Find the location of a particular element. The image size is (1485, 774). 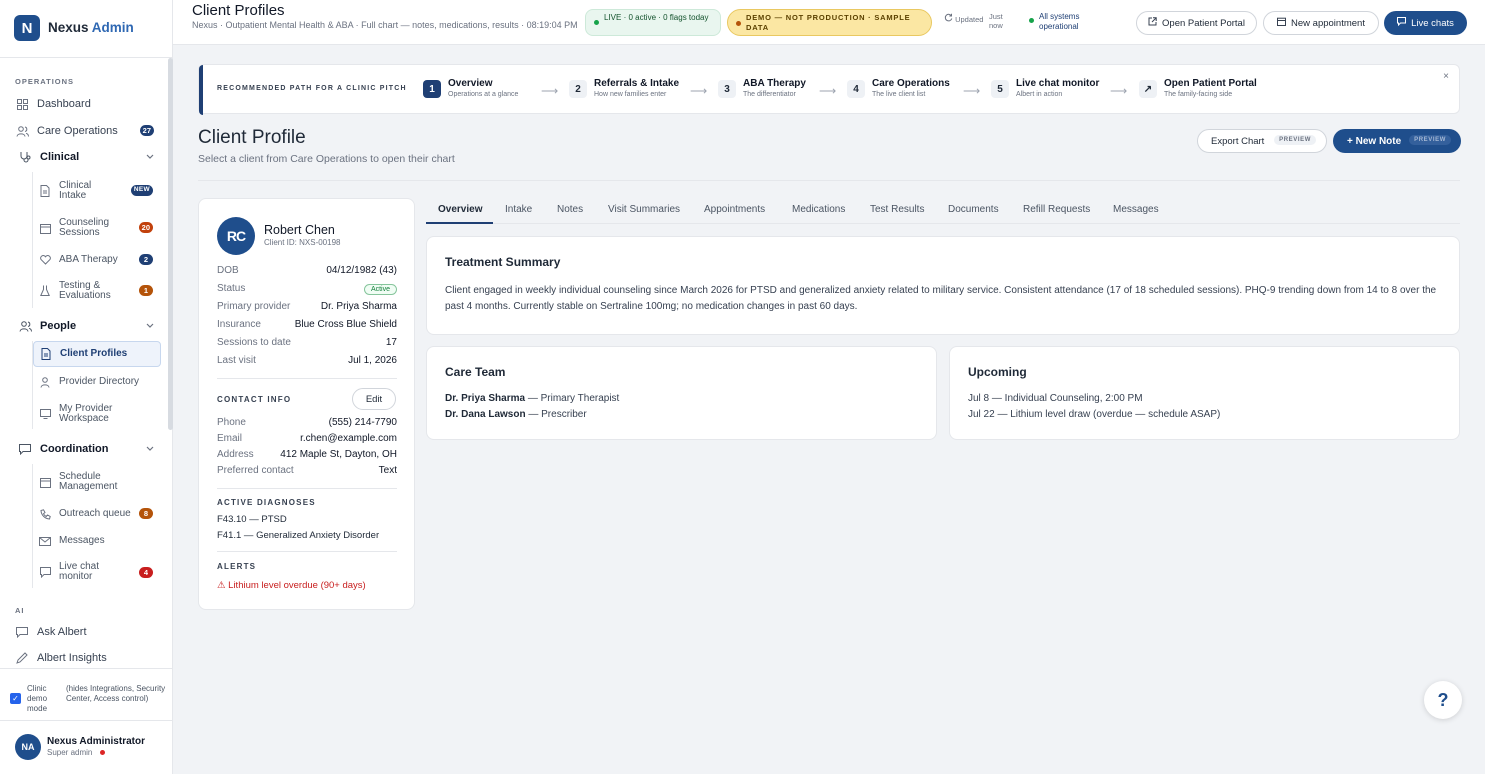

live-status-badge: LIVE · 0 active · 0 flags today is located at coordinates (653, 22).